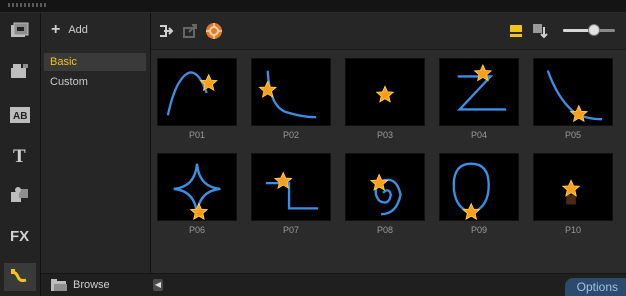 Image resolution: width=626 pixels, height=296 pixels. What do you see at coordinates (572, 230) in the screenshot?
I see `path-label: P10` at bounding box center [572, 230].